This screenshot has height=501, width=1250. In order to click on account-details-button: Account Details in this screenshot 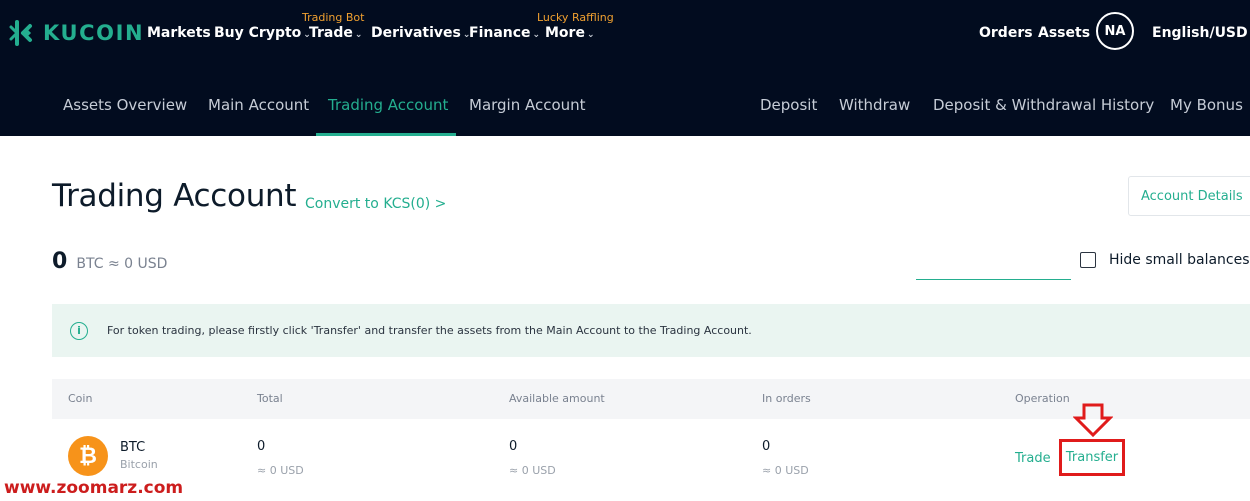, I will do `click(1189, 196)`.